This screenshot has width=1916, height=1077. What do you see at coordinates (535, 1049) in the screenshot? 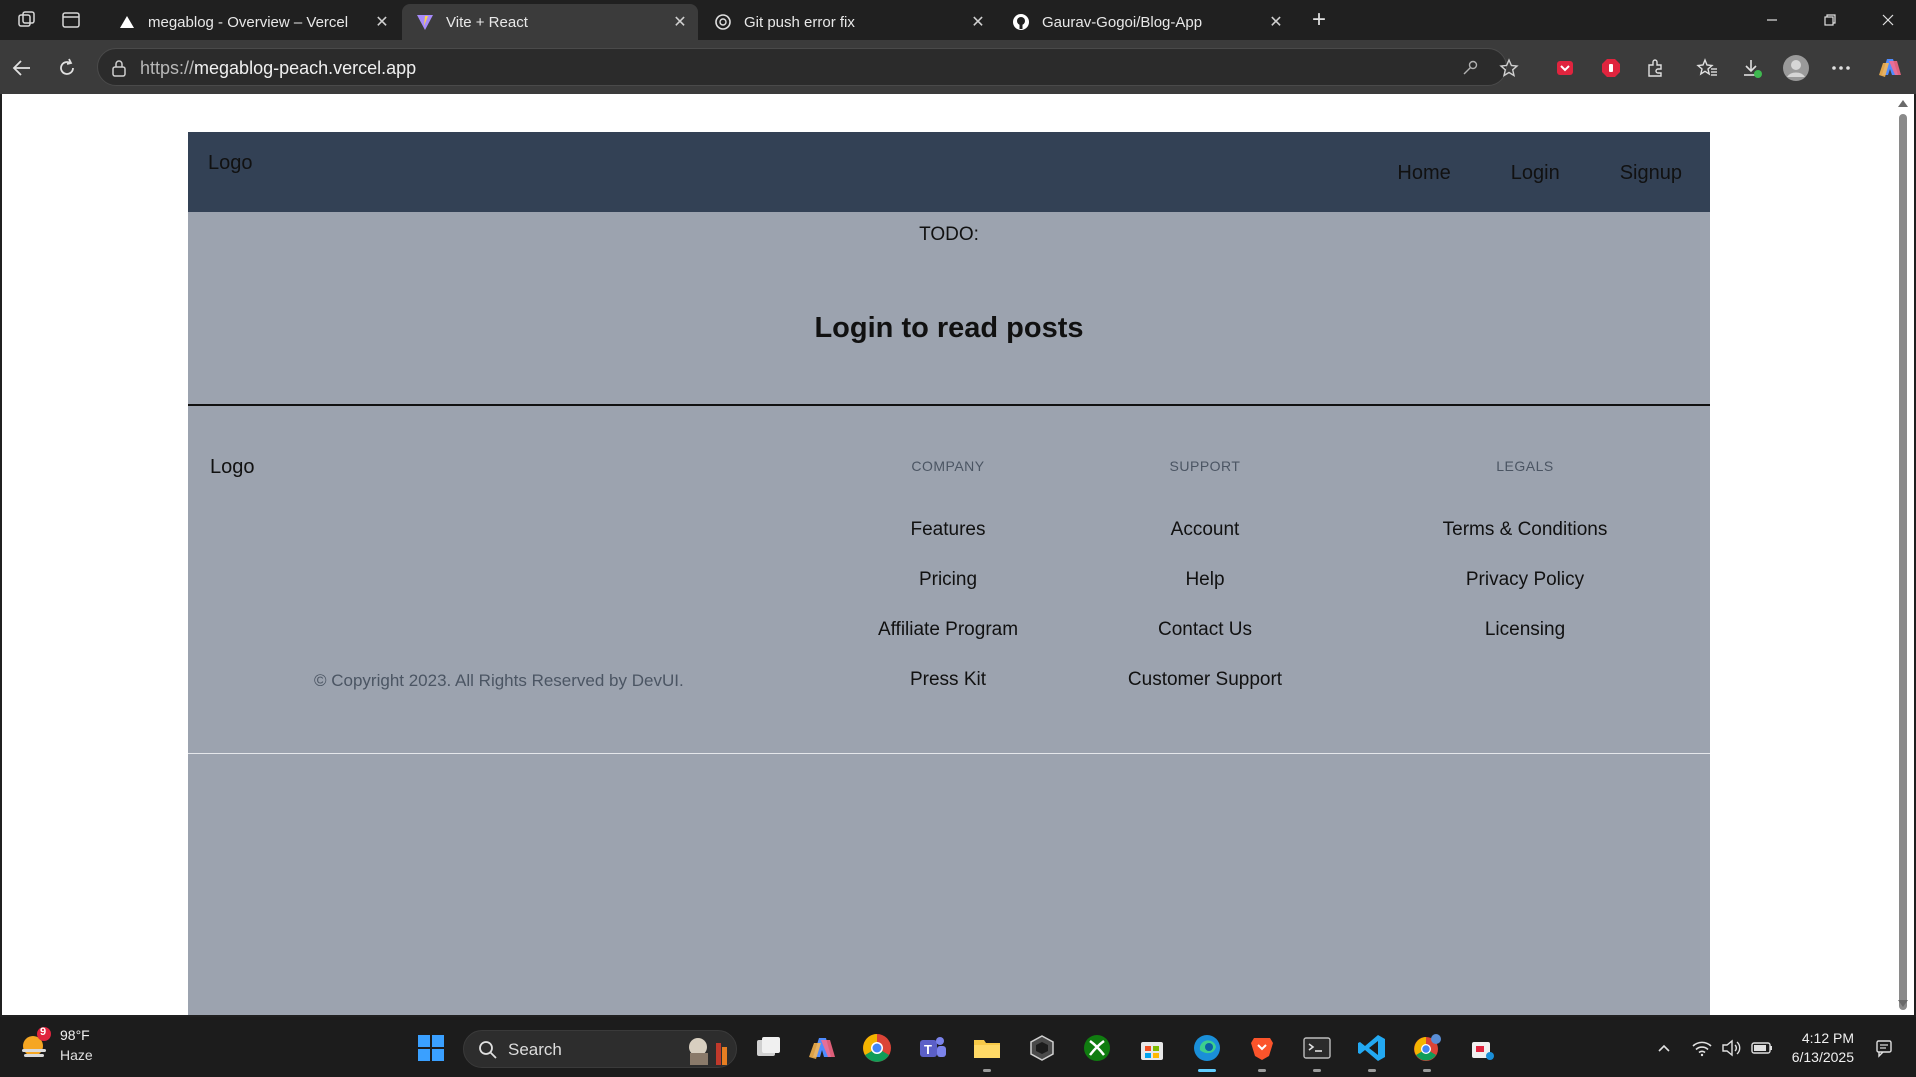
I see `search-label: Search` at bounding box center [535, 1049].